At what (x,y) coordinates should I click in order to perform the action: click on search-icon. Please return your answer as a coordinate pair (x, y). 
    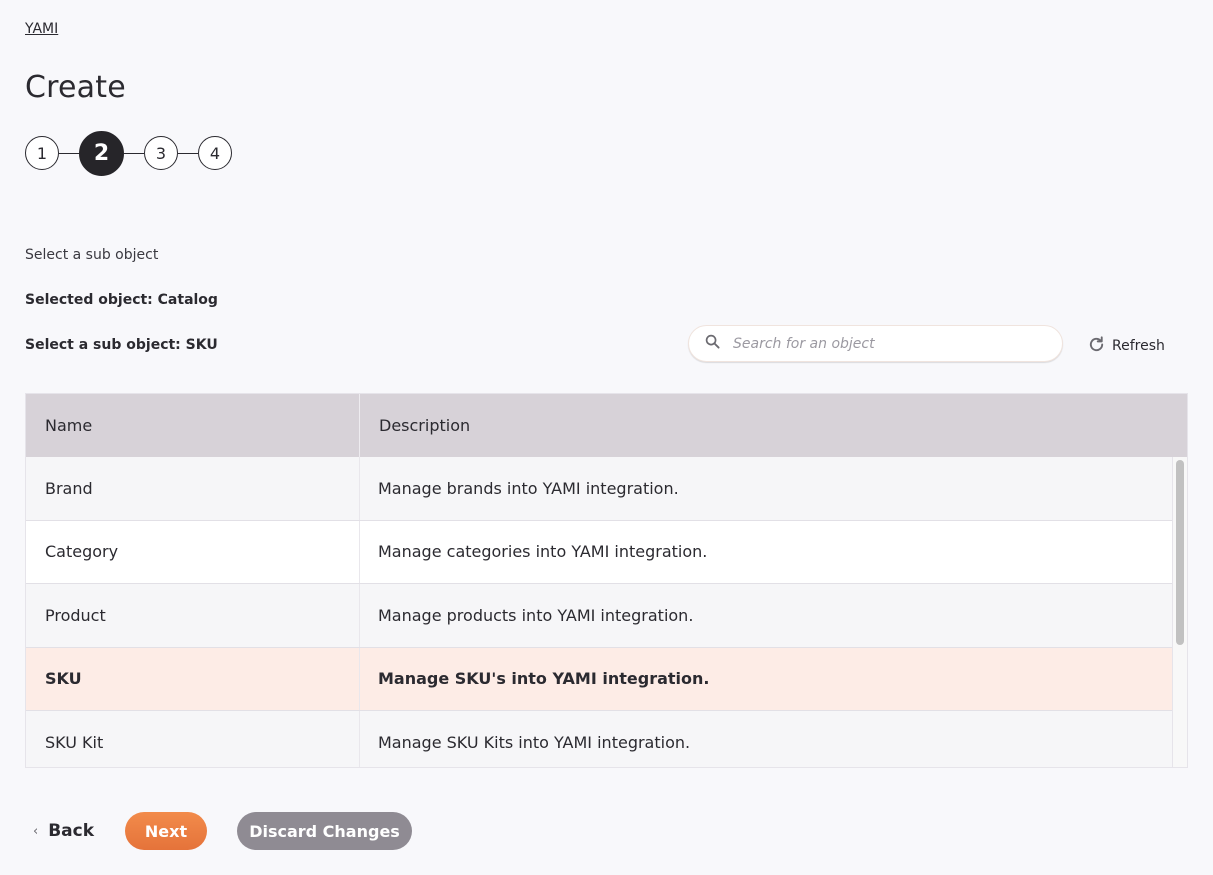
    Looking at the image, I should click on (712, 343).